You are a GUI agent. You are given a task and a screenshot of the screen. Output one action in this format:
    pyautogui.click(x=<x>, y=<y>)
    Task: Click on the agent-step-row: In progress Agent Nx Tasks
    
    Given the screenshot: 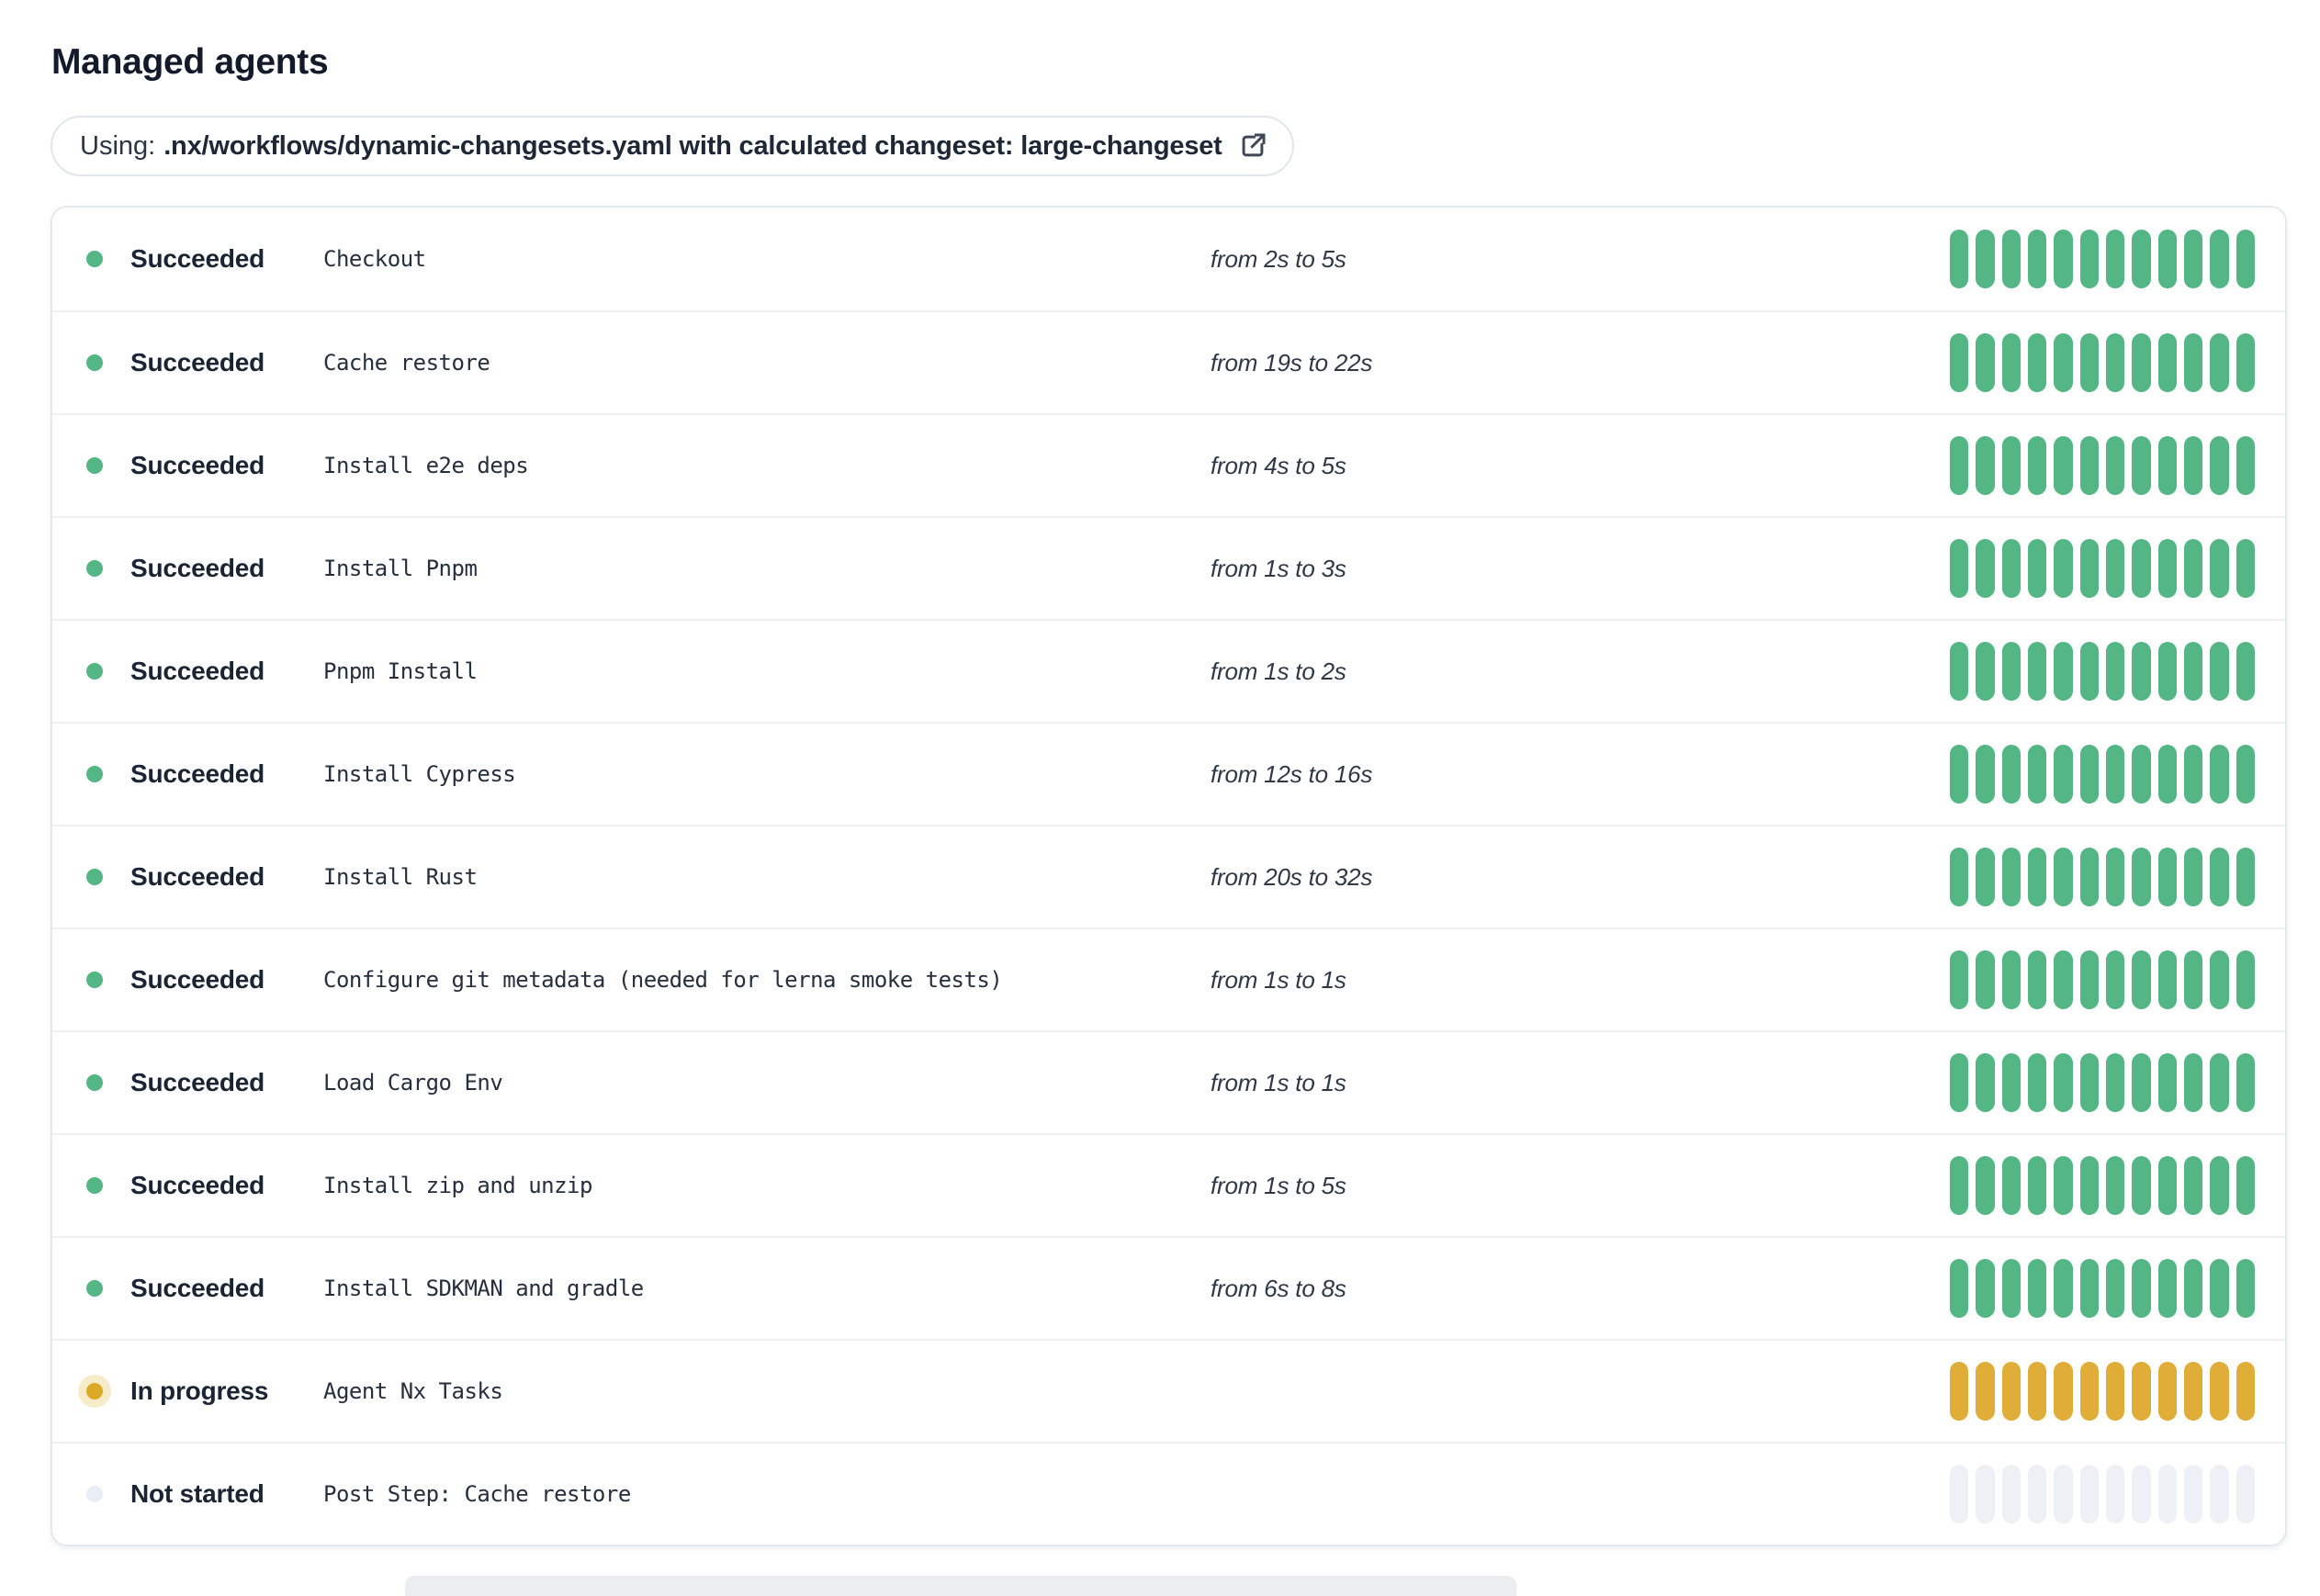 What is the action you would take?
    pyautogui.click(x=1168, y=1390)
    